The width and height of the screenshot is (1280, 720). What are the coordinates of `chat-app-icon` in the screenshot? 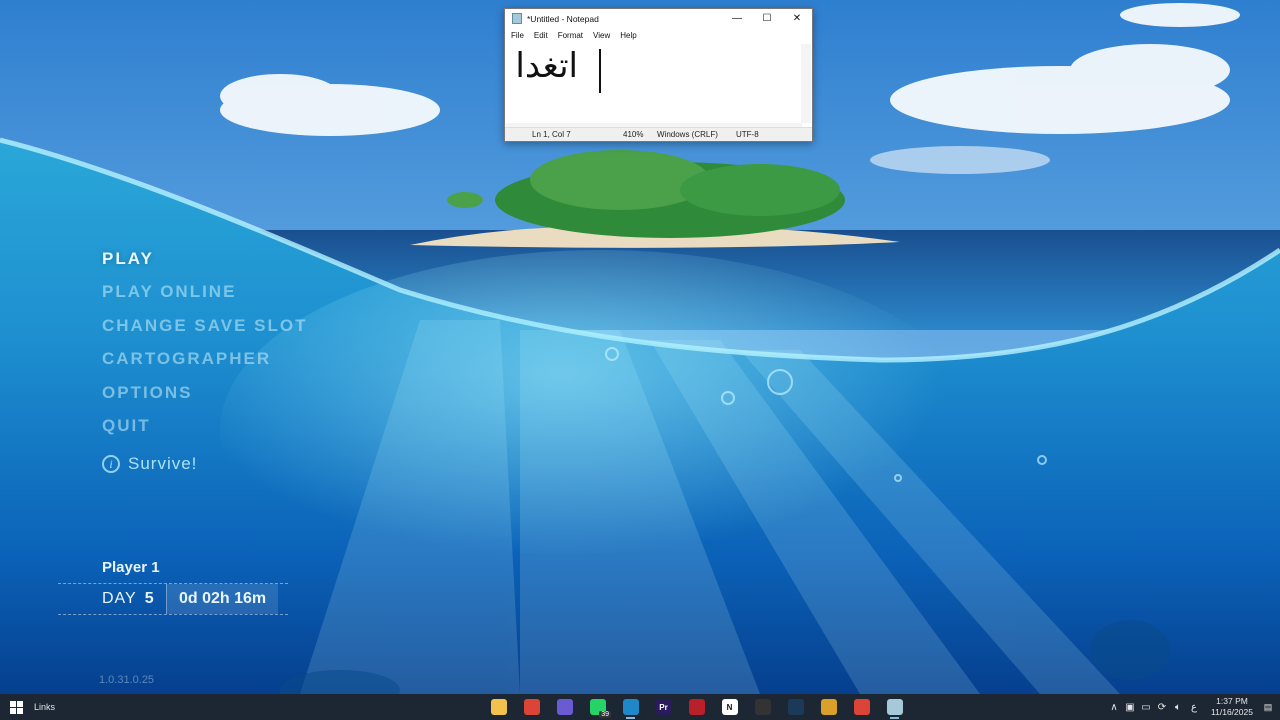 It's located at (564, 707).